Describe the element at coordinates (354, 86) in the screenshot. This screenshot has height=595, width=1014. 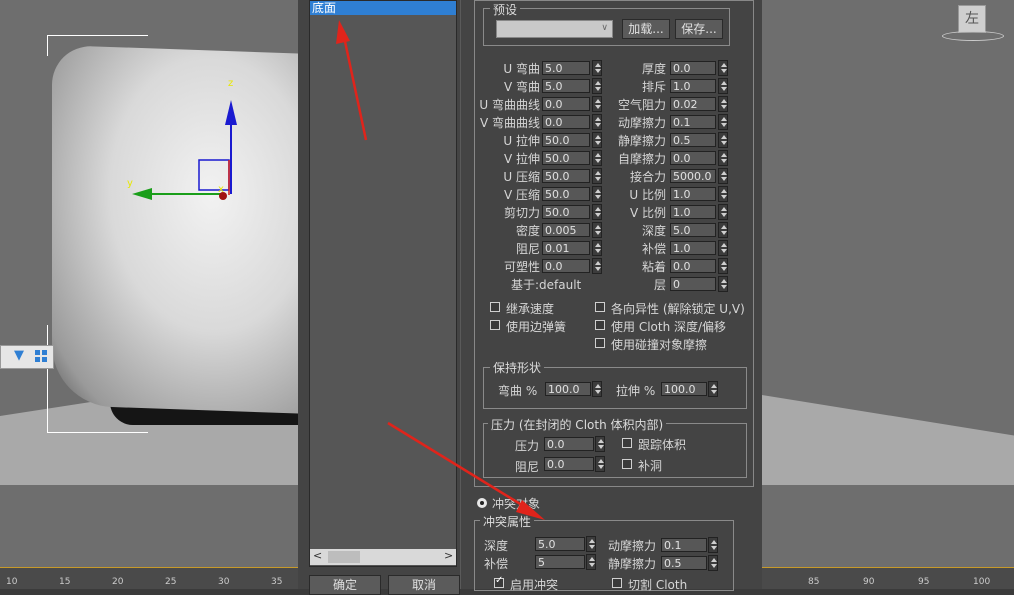
I see `annotation-arrow-top` at that location.